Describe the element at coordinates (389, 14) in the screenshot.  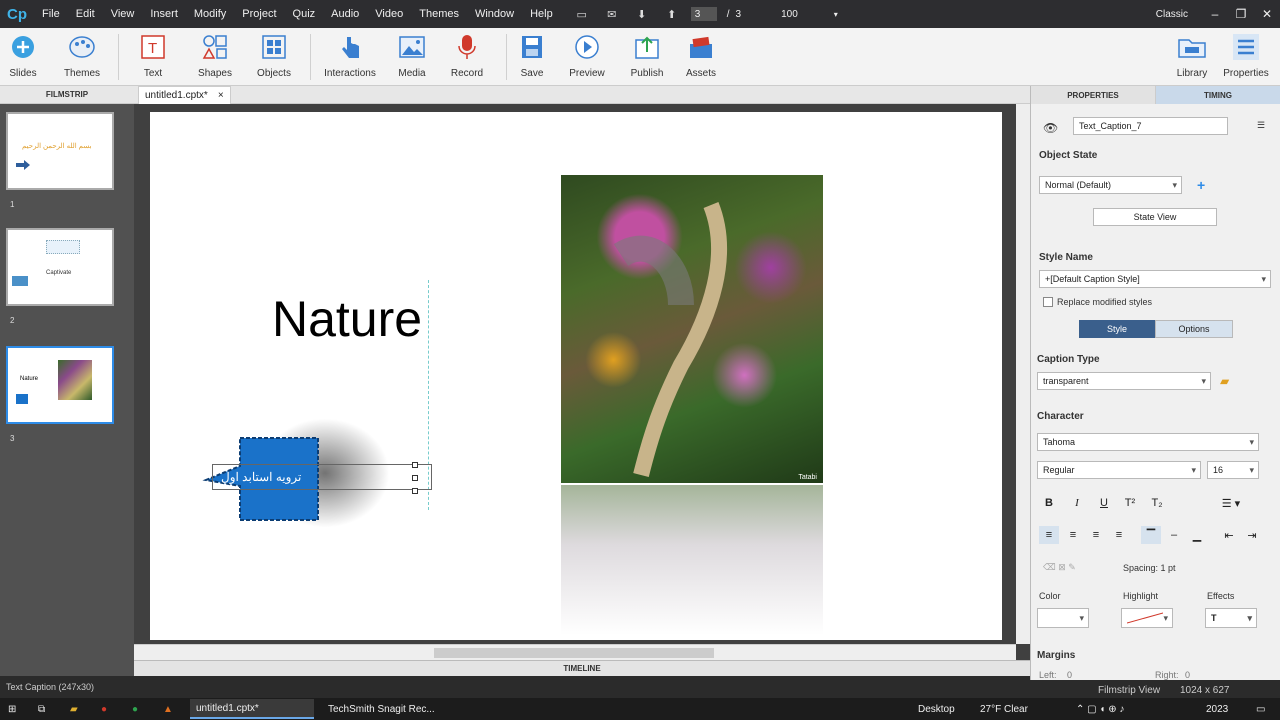
I see `menu-video: Video` at that location.